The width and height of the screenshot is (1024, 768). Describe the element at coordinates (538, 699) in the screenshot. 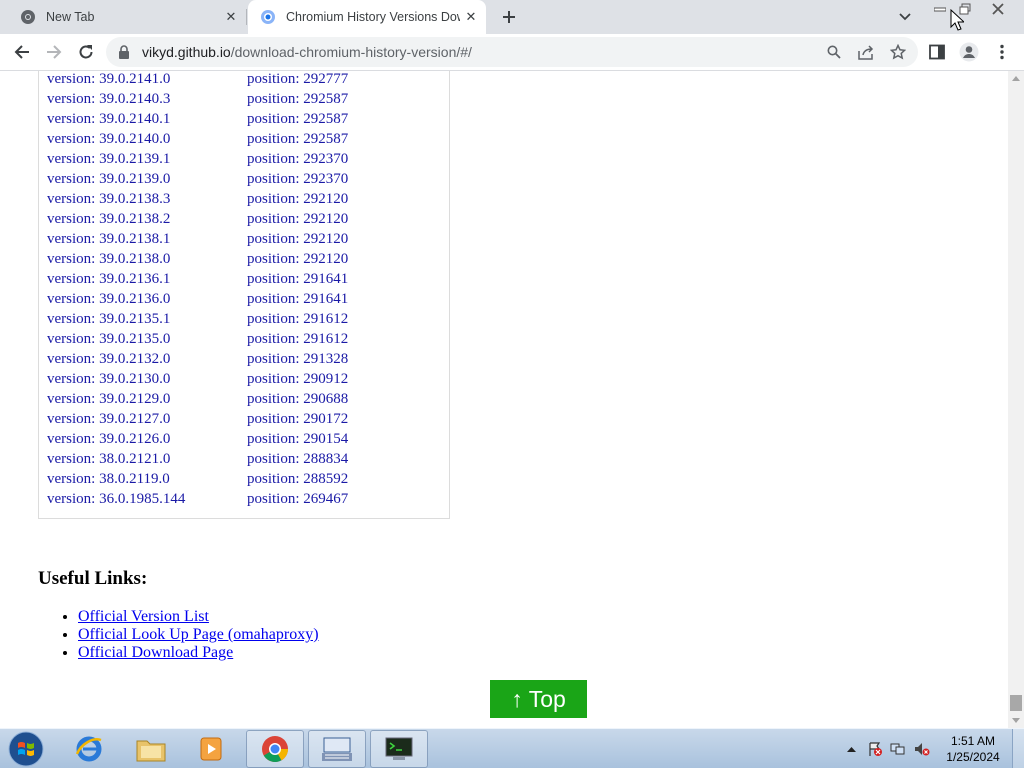

I see `back-to-top-button: ↑ Top` at that location.